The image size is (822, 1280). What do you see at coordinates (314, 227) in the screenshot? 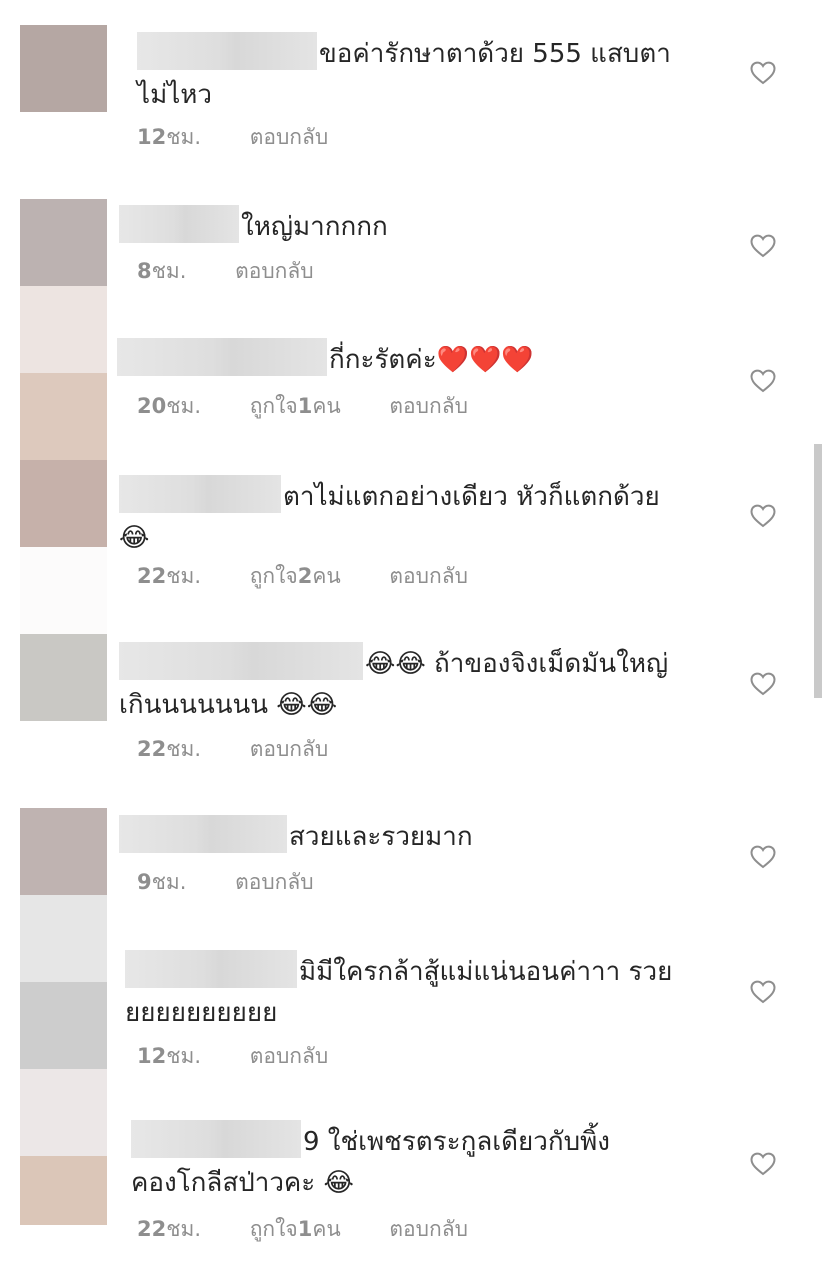
I see `comment-text: ใหญ่มากกกก` at bounding box center [314, 227].